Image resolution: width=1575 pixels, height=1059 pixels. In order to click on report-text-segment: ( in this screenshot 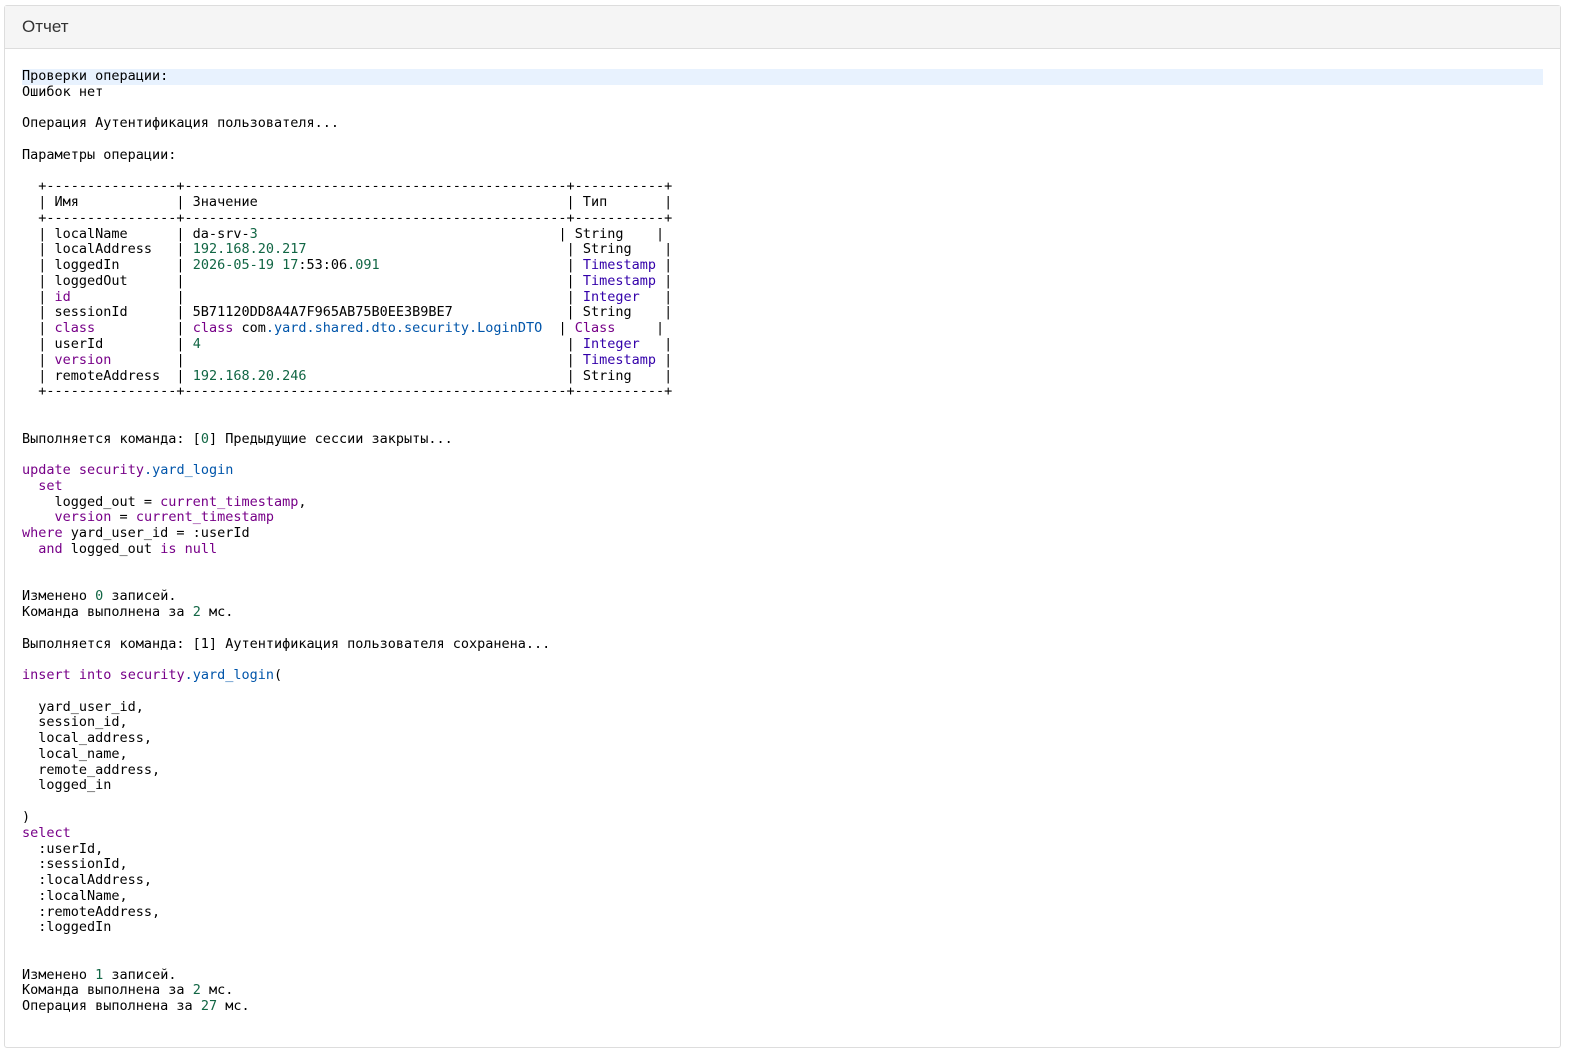, I will do `click(278, 675)`.